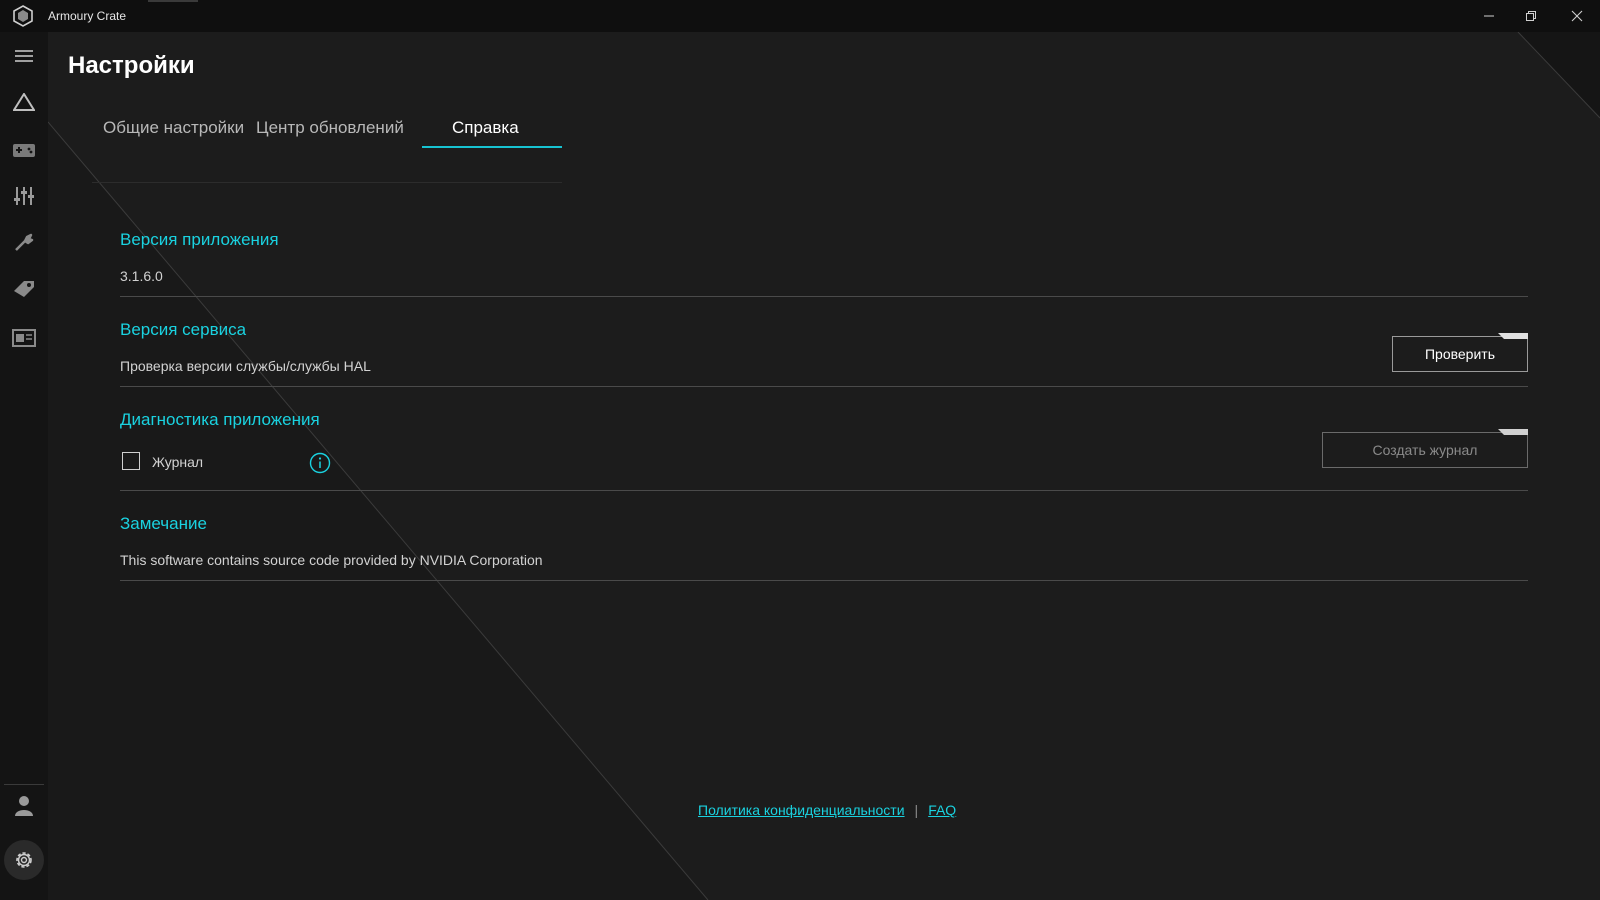  I want to click on check-button-label: Проверить, so click(1459, 354).